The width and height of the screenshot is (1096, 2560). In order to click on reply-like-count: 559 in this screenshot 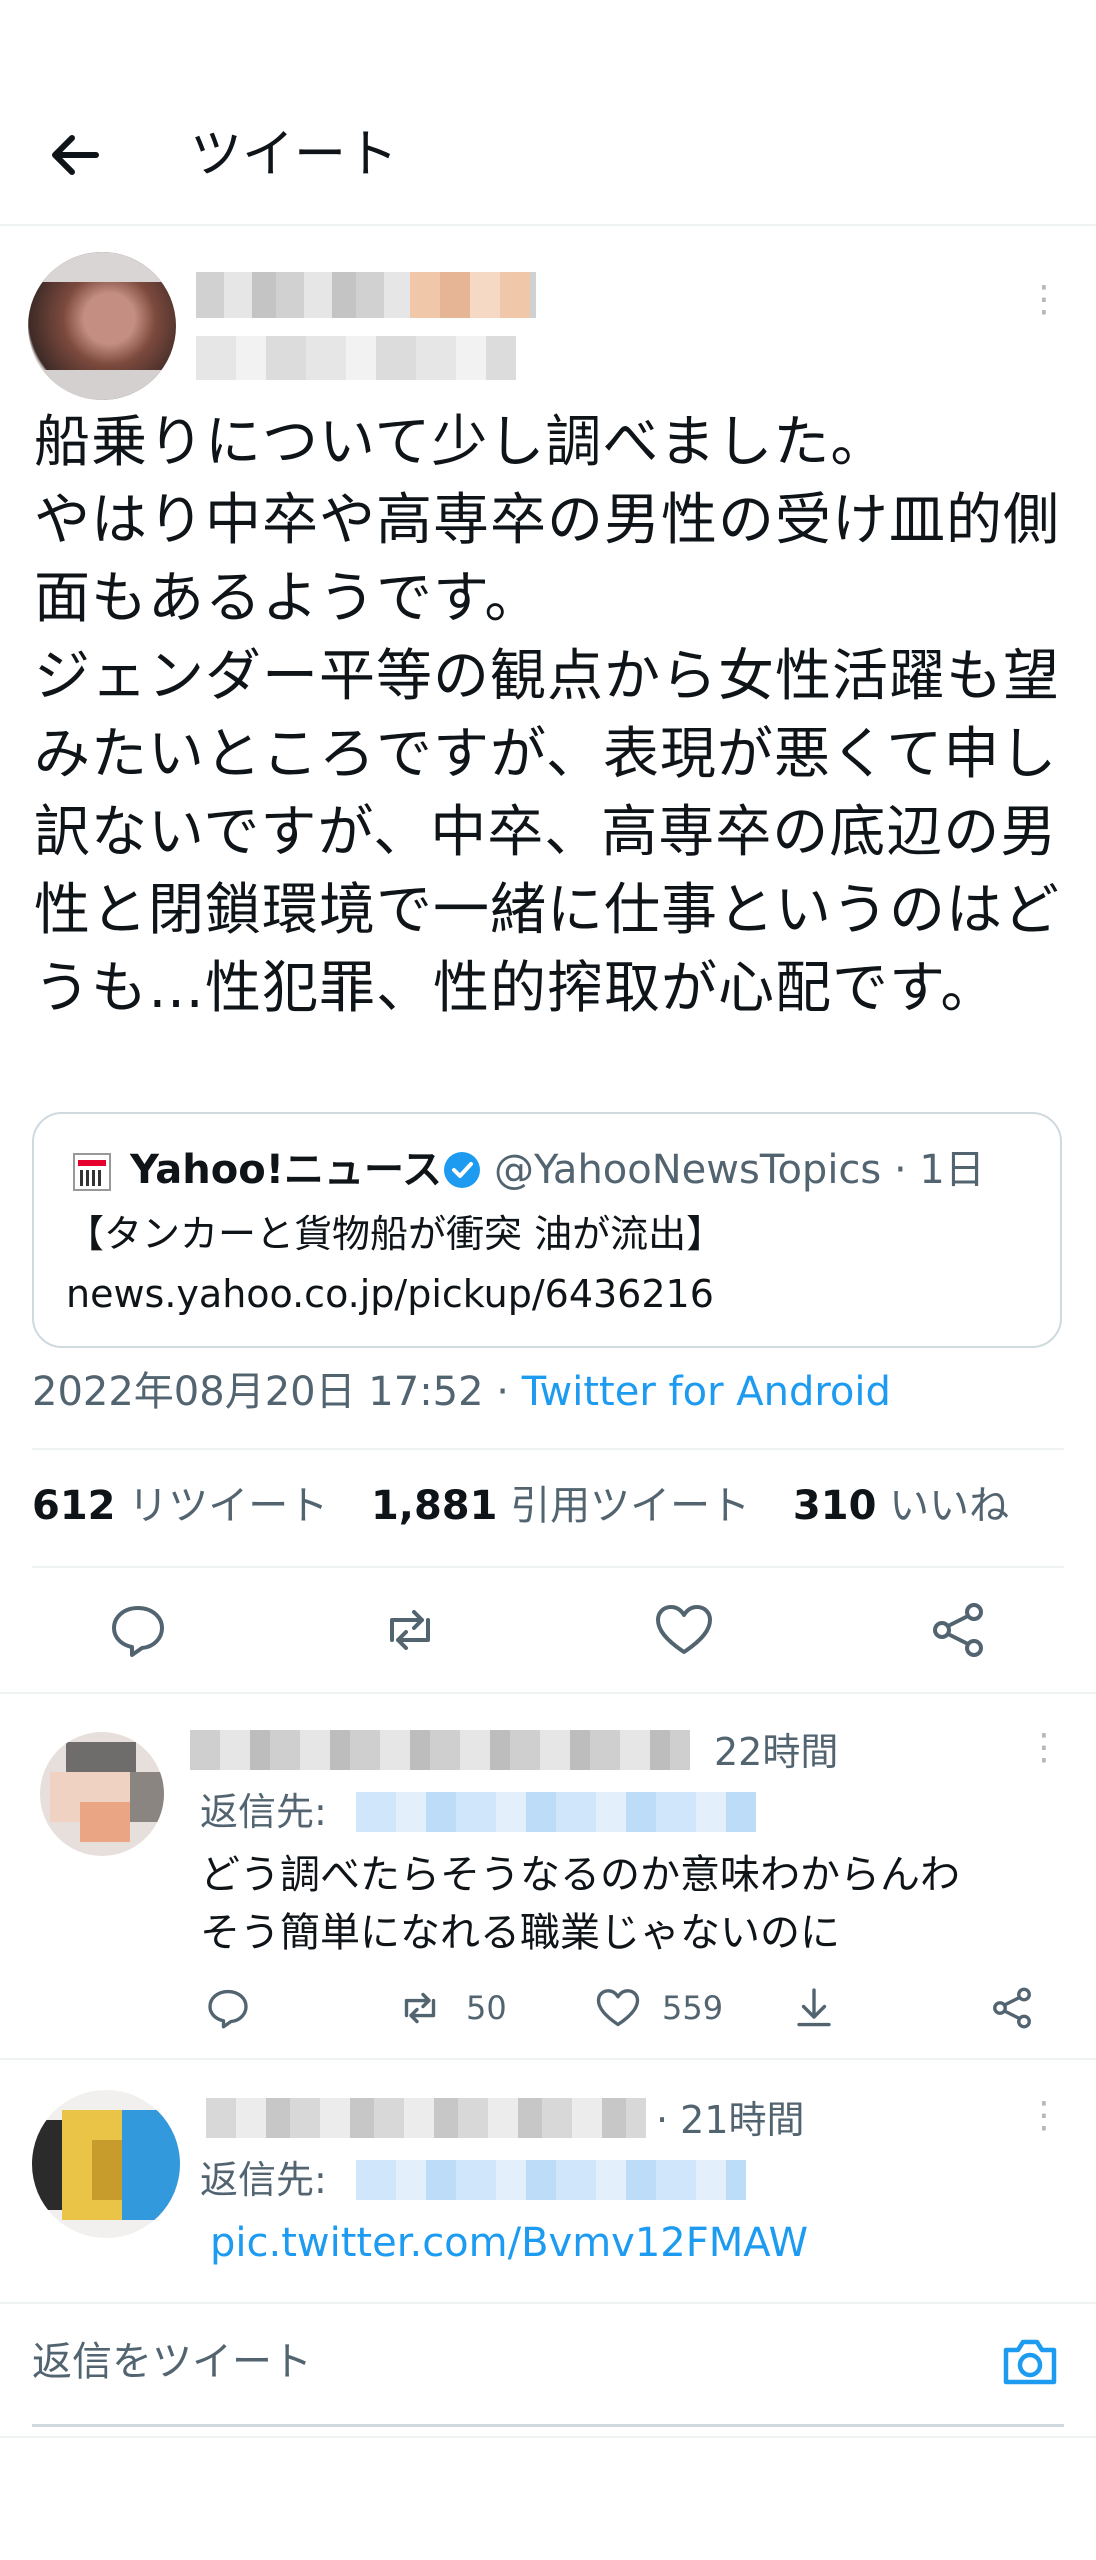, I will do `click(693, 2008)`.